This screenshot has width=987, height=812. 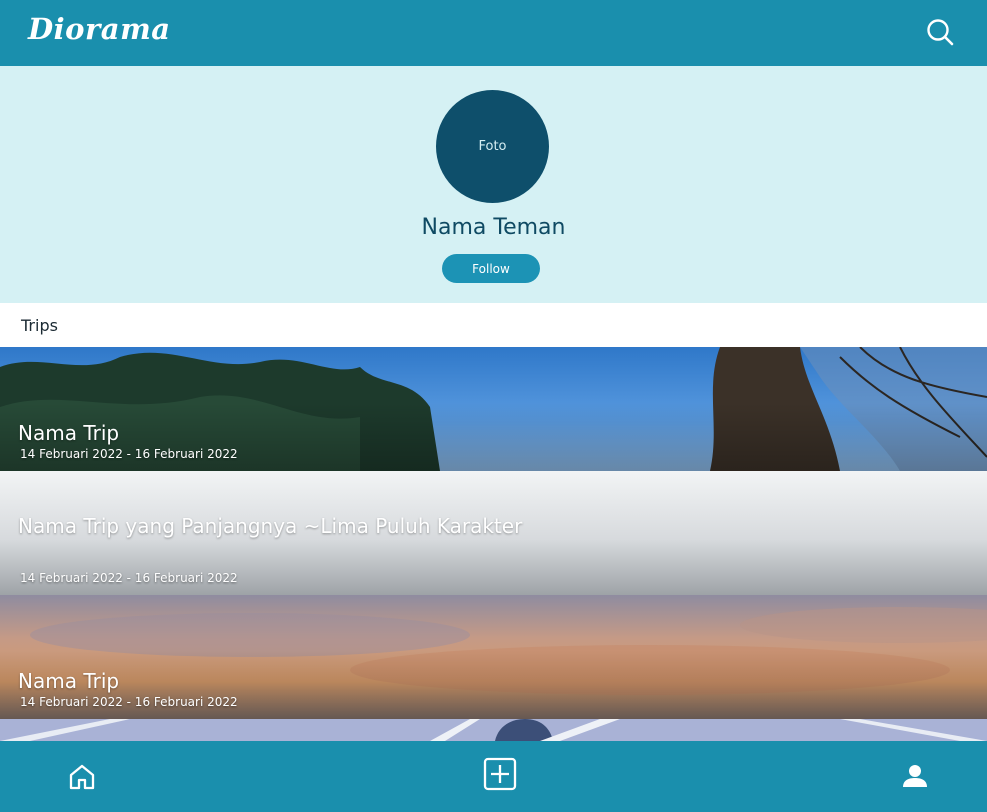 I want to click on nav-add-trip-button, so click(x=500, y=774).